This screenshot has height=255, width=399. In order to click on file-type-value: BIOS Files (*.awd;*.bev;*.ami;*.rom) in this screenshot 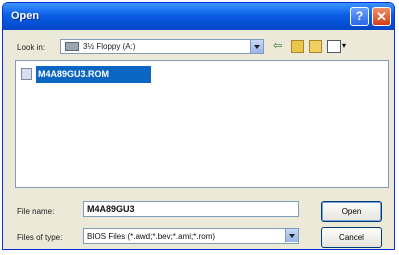, I will do `click(151, 236)`.